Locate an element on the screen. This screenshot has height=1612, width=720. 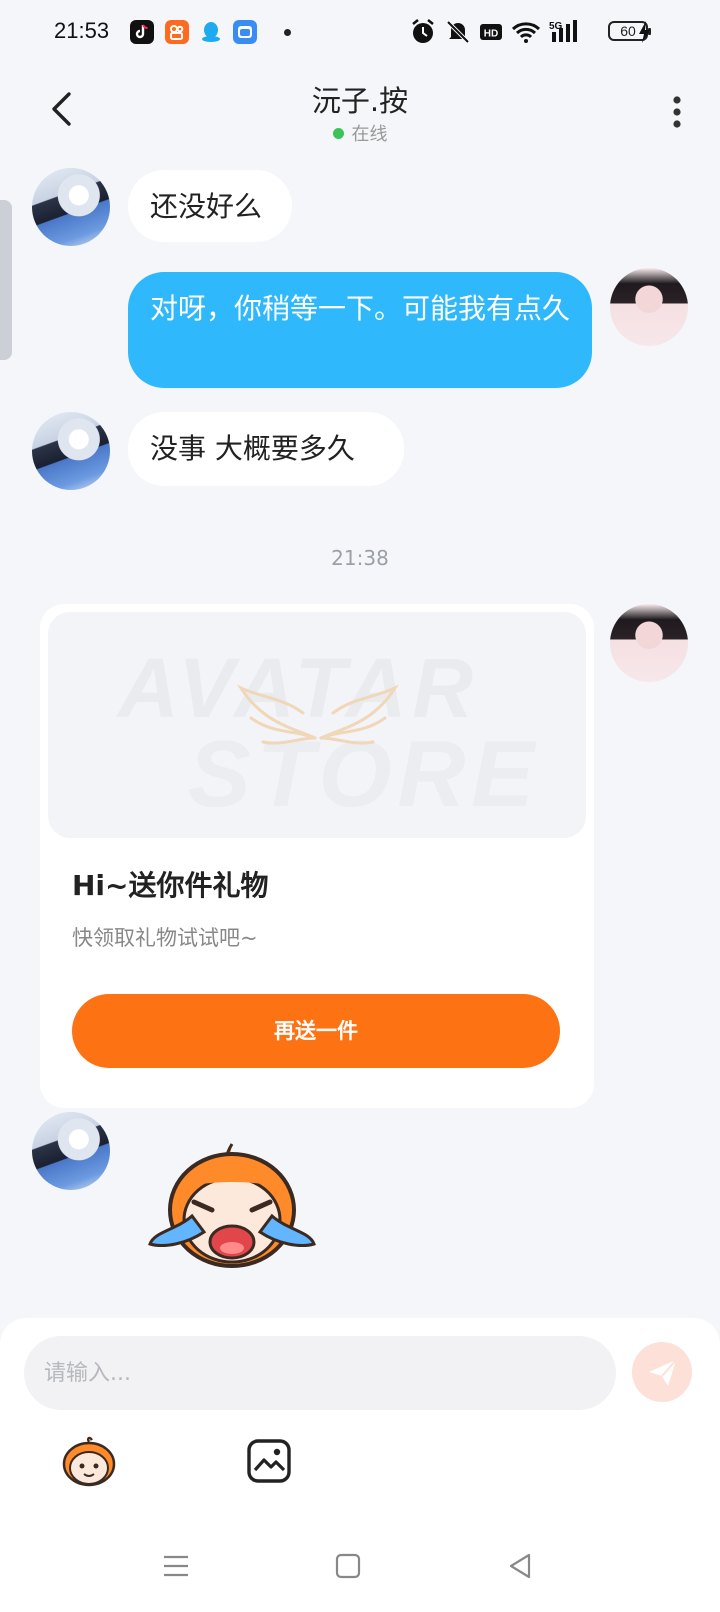
message-bubble-incoming: 还没好么 is located at coordinates (210, 206).